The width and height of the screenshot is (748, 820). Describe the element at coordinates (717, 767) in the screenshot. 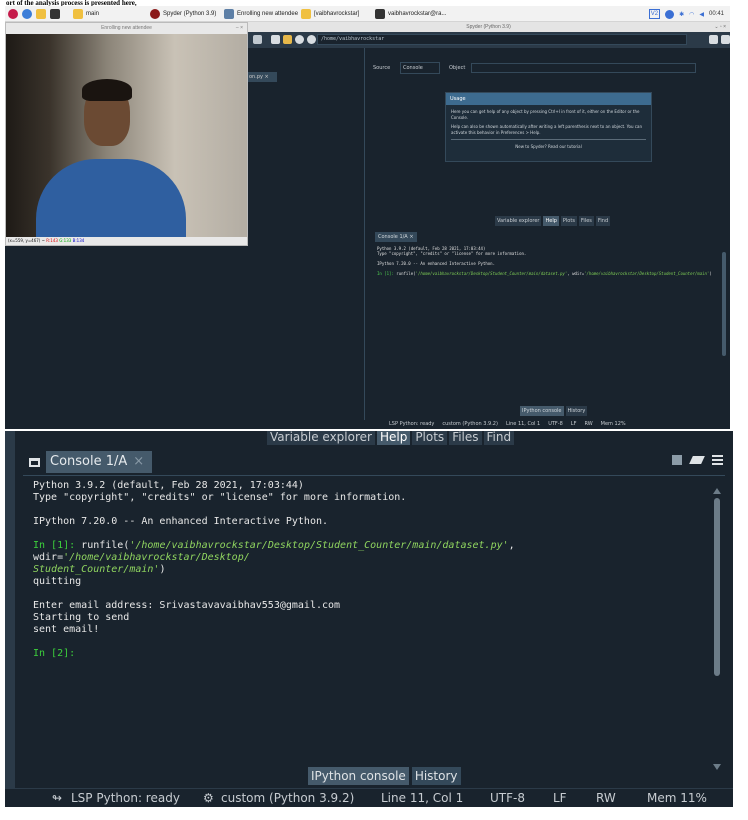

I see `scroll-down-icon` at that location.